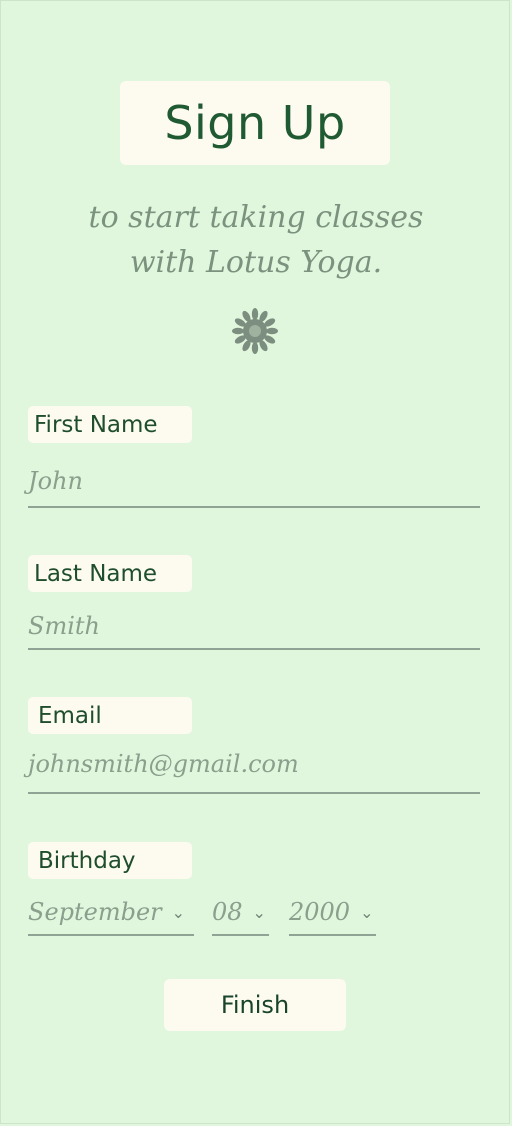 The width and height of the screenshot is (512, 1126). I want to click on last-name-label: Last Name, so click(110, 573).